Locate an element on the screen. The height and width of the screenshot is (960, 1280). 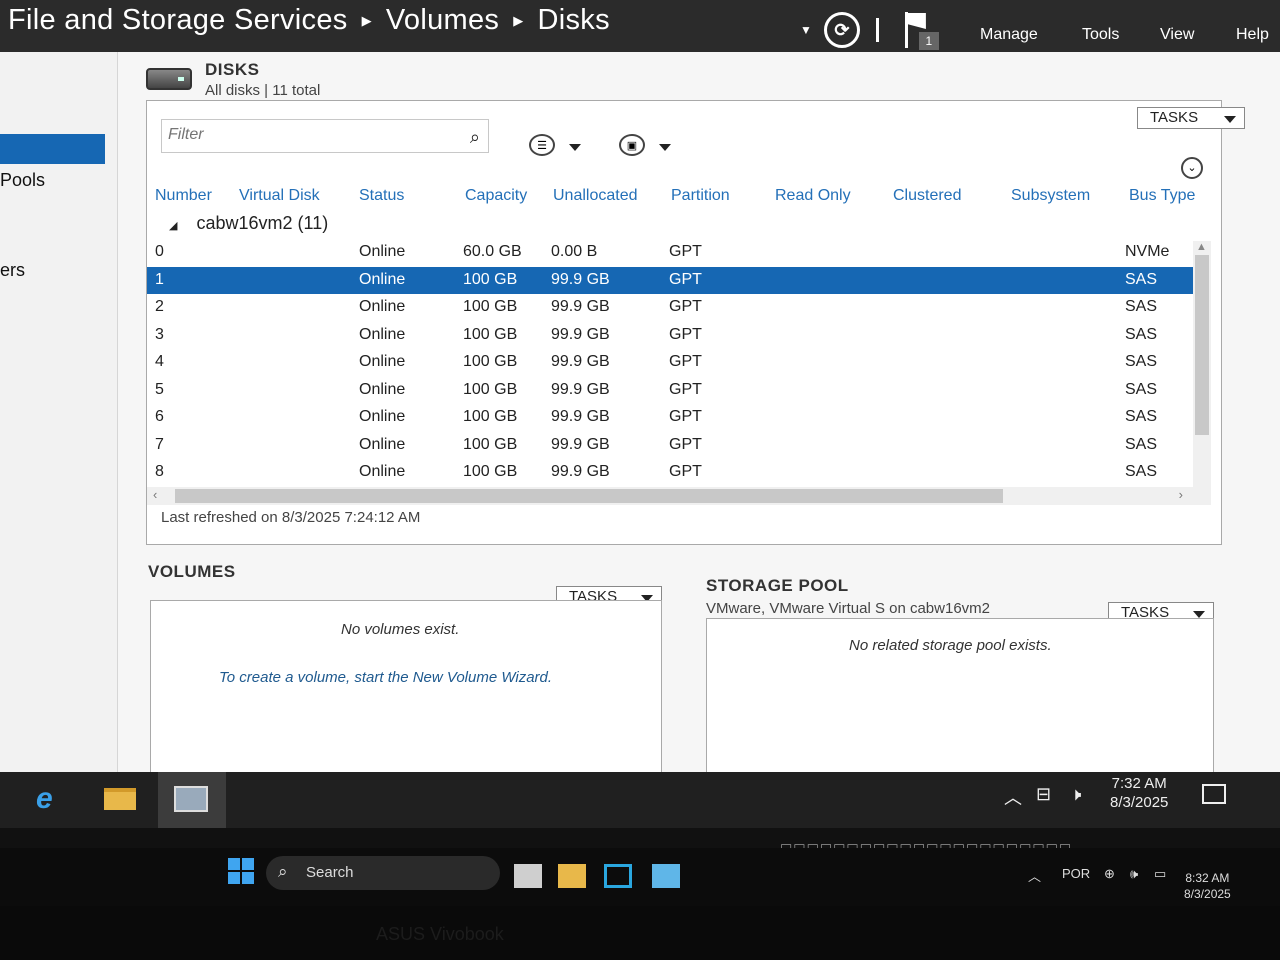
host-language-indicator: POR is located at coordinates (1076, 873).